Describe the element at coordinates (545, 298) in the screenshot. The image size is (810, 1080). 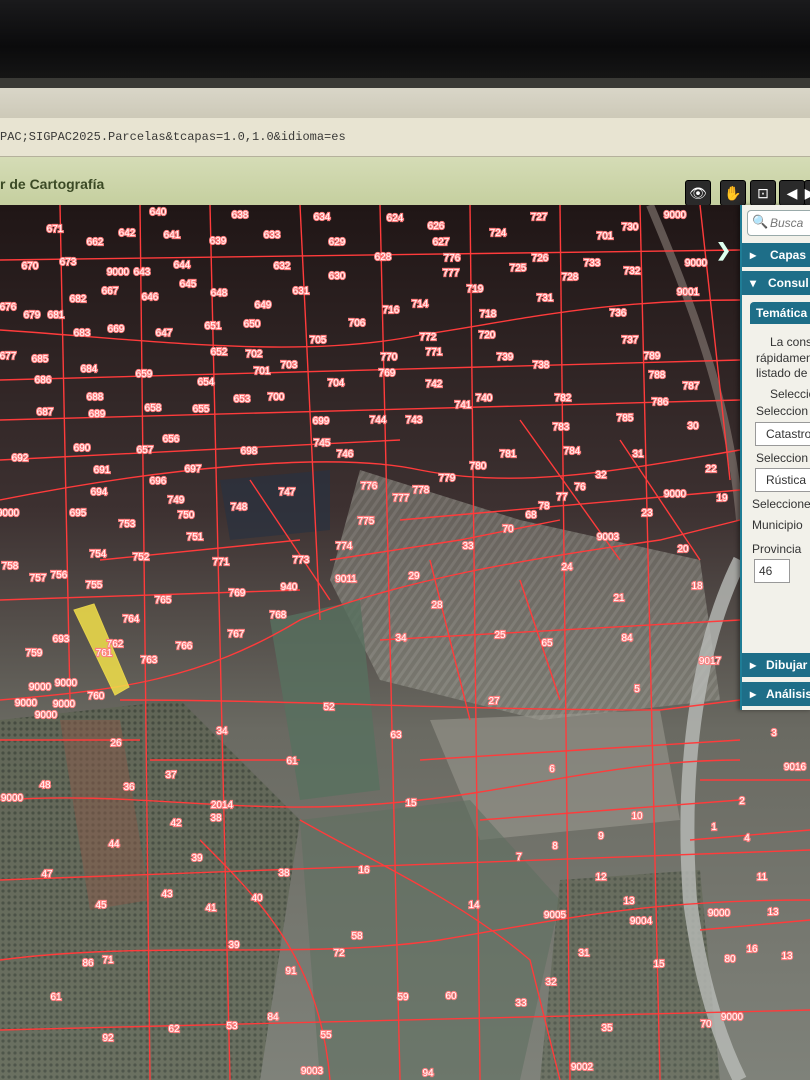
I see `parcel-label: 731` at that location.